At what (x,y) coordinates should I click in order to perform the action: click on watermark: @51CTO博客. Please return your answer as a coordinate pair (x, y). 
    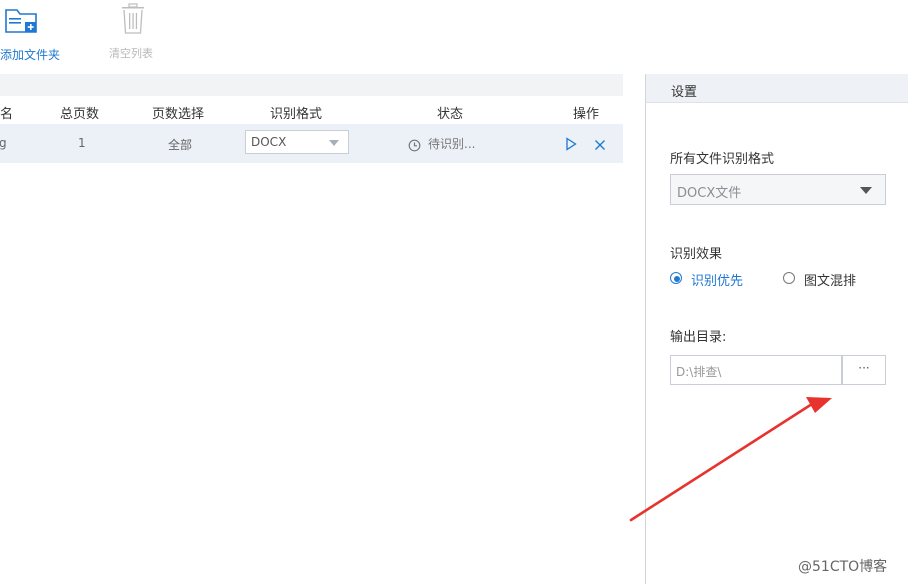
    Looking at the image, I should click on (843, 567).